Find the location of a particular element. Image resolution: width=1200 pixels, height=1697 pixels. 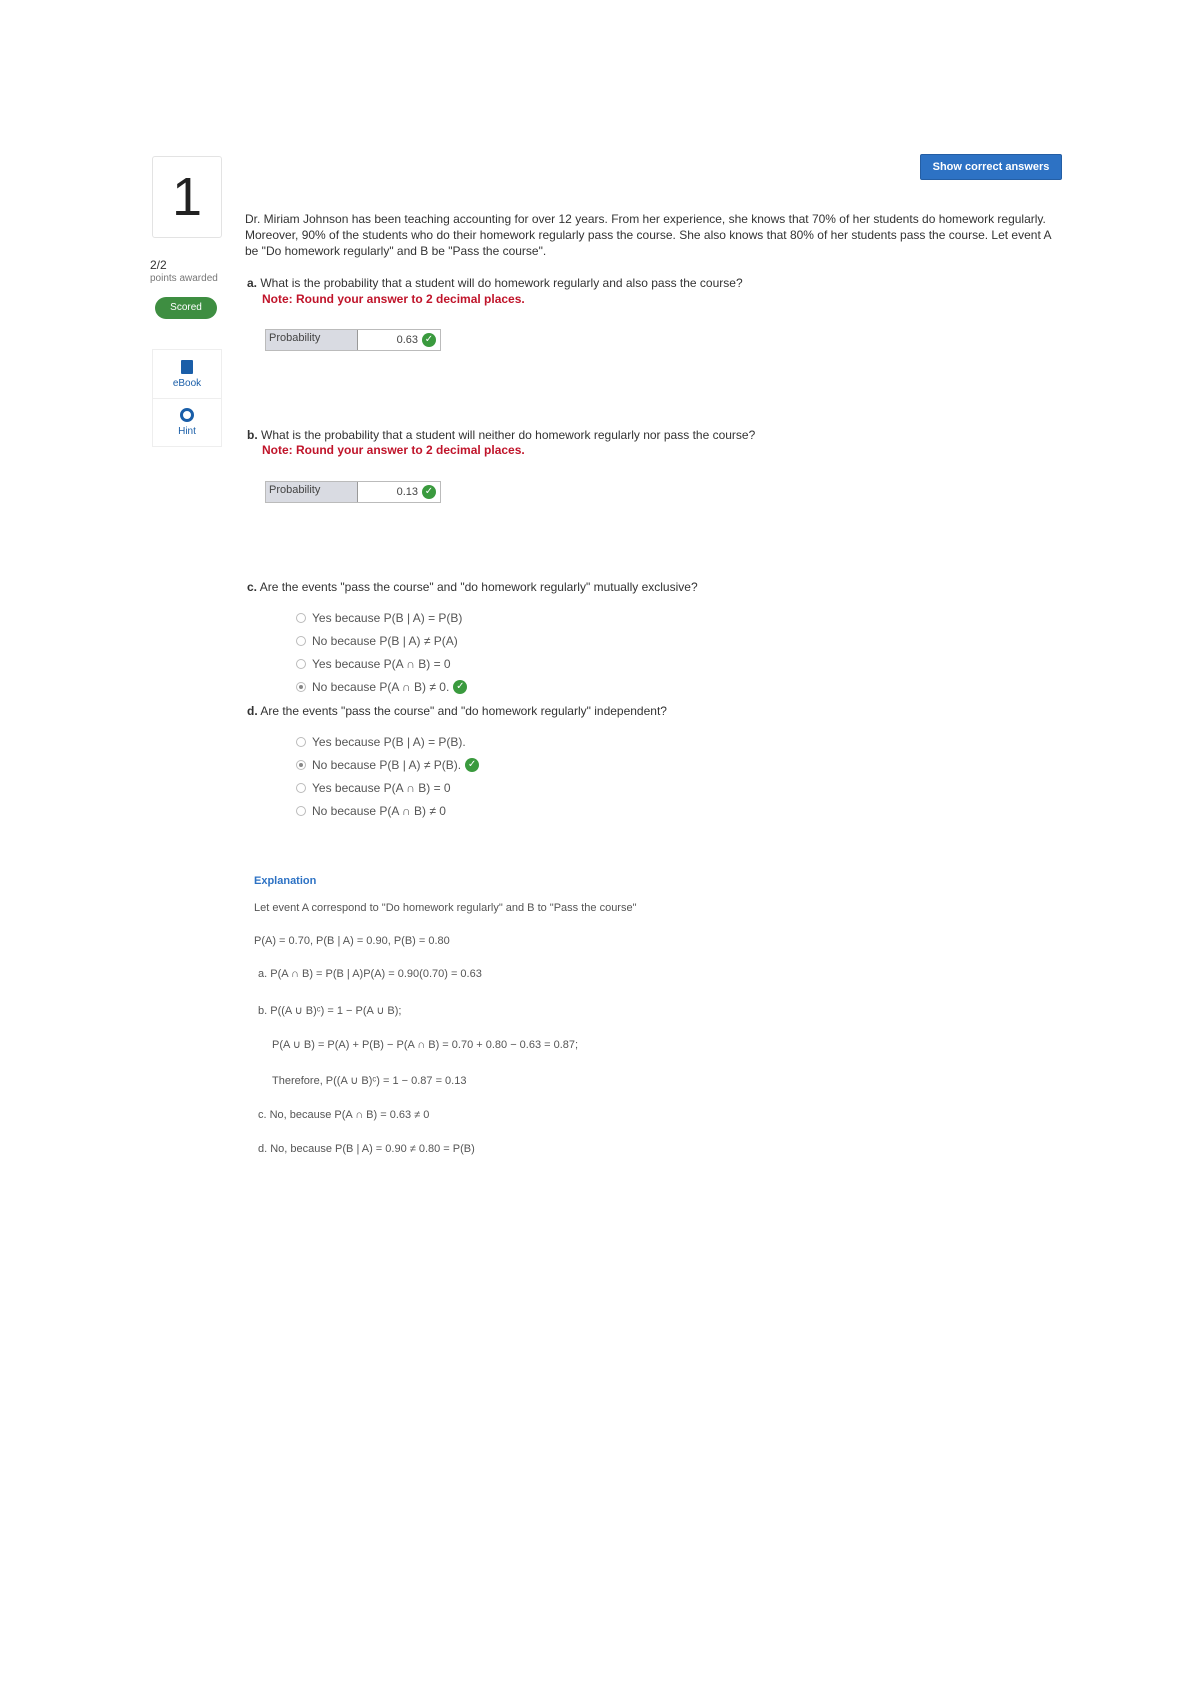

part-d-option: No because P(B | A) ≠ P(B). ✓ is located at coordinates (388, 765).